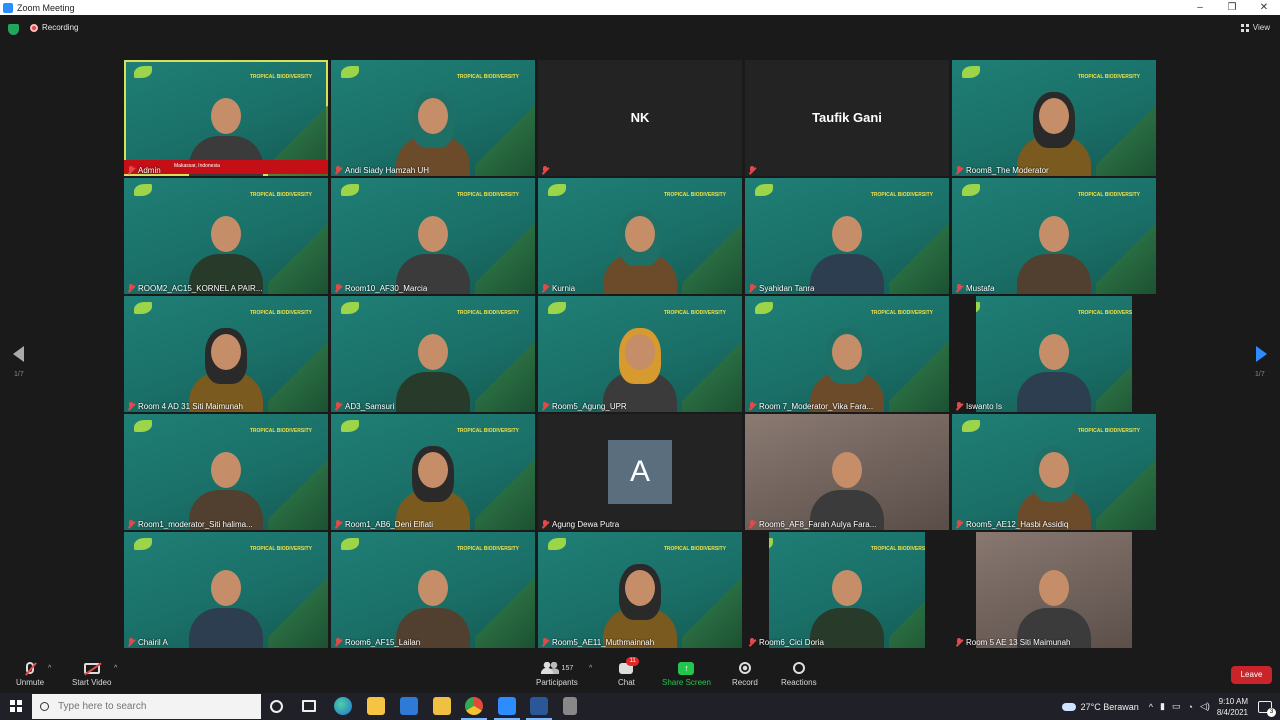  Describe the element at coordinates (570, 706) in the screenshot. I see `app-icon` at that location.